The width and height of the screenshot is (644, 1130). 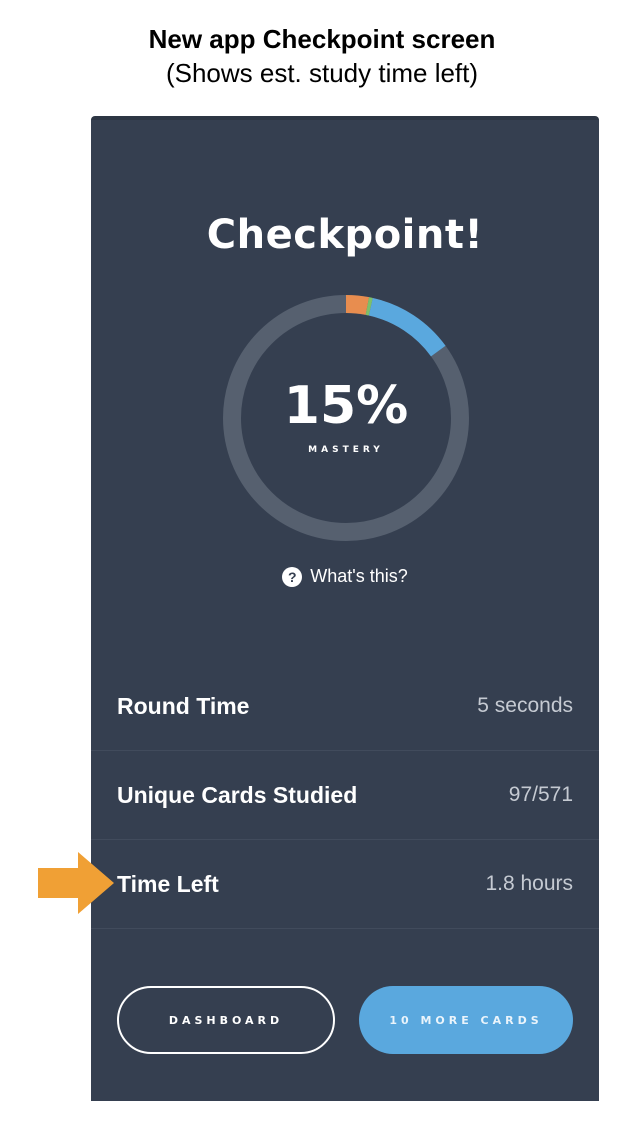 I want to click on page-title: Checkpoint!, so click(x=345, y=235).